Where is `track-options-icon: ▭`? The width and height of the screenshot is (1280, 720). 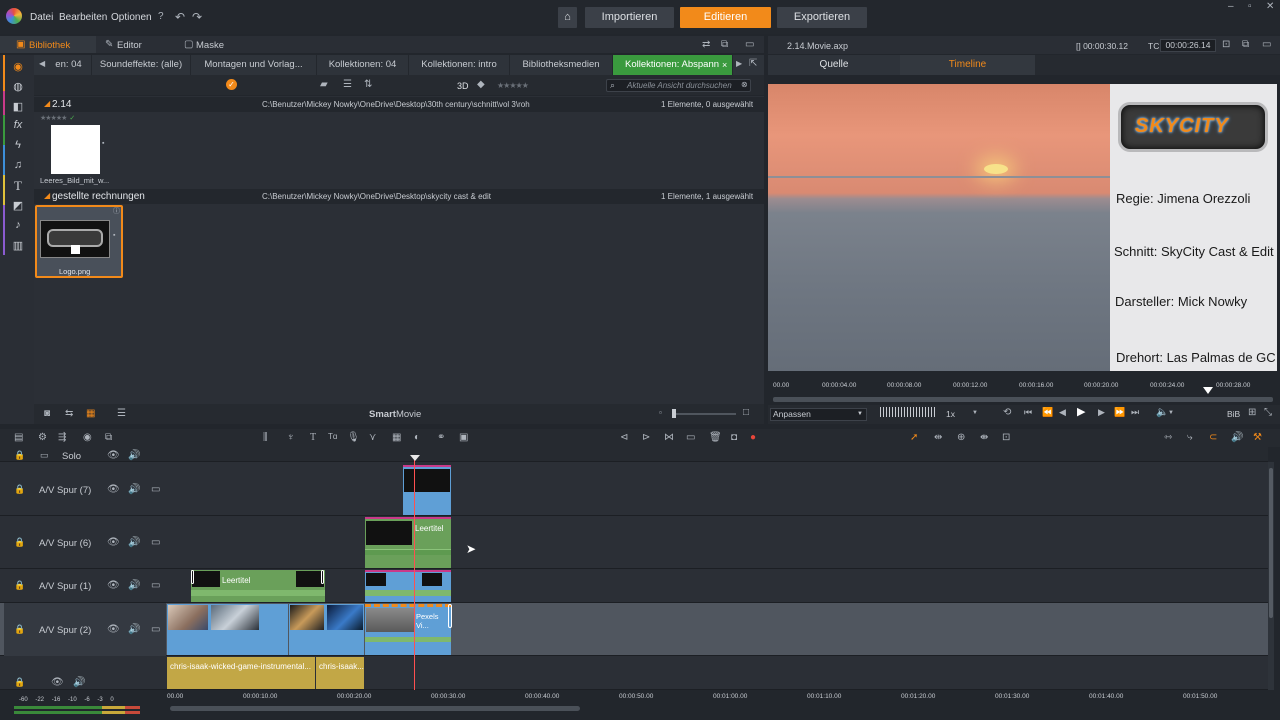
track-options-icon: ▭ is located at coordinates (155, 490).